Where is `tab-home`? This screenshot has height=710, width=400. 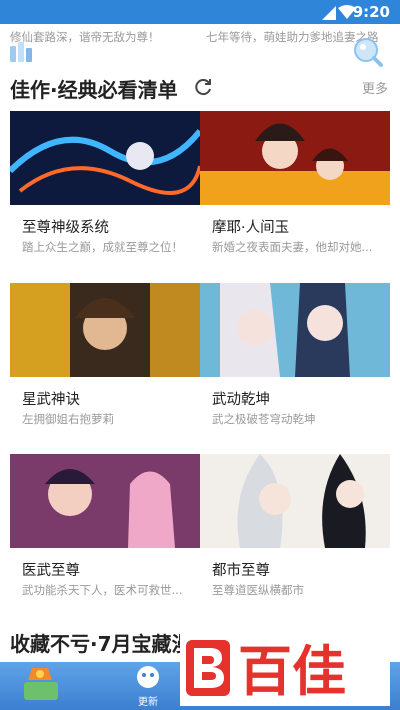
tab-home is located at coordinates (40, 686).